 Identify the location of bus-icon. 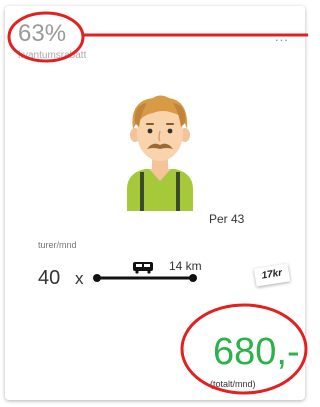
(143, 268).